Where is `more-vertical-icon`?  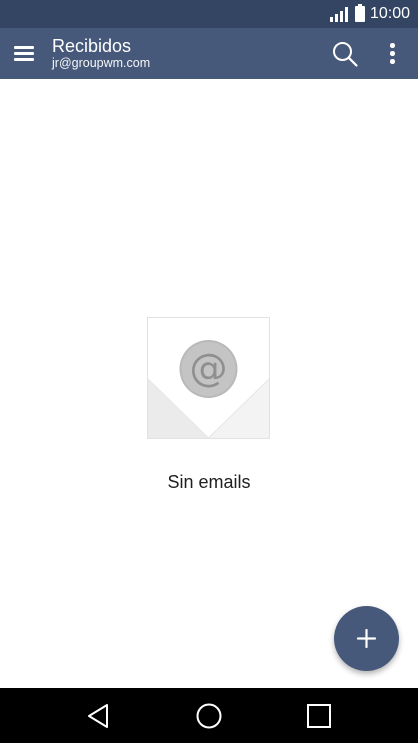
more-vertical-icon is located at coordinates (392, 54).